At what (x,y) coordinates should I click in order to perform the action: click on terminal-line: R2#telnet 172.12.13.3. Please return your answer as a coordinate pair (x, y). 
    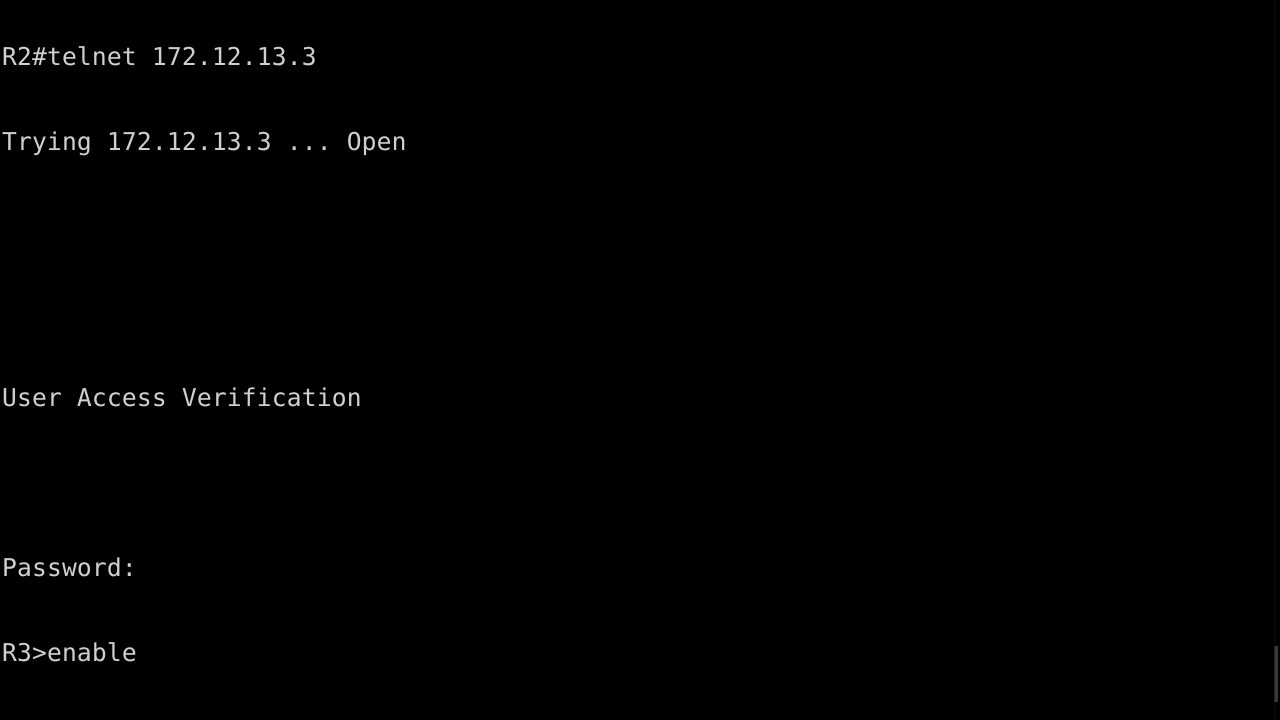
    Looking at the image, I should click on (159, 56).